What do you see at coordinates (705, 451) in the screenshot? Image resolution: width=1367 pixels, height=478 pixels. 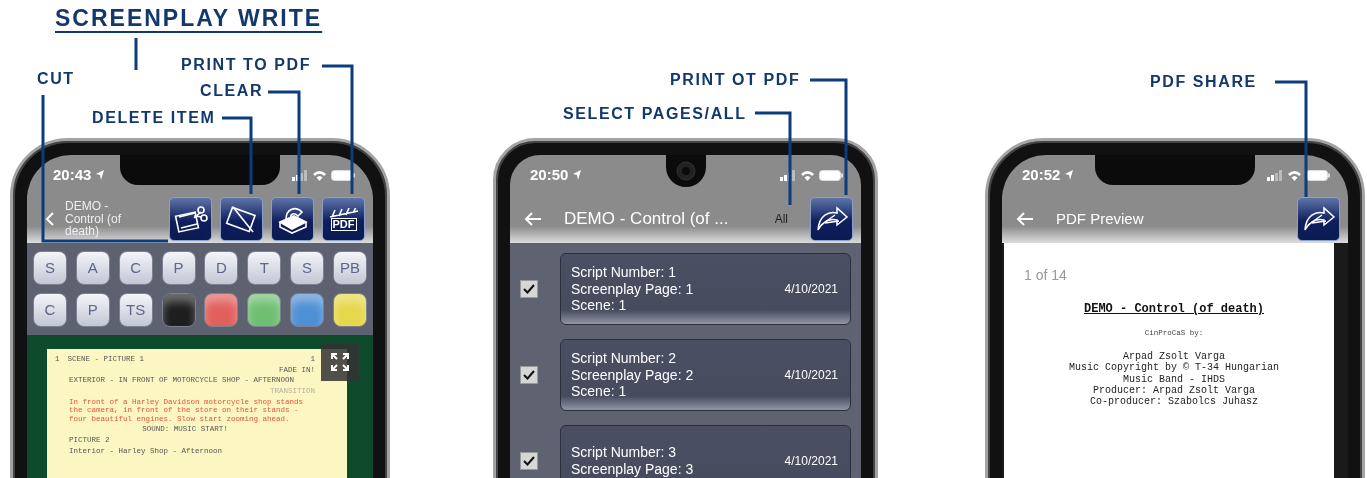 I see `page-item: Script Number: 3 Screenplay Page: 3 4/10/2021` at bounding box center [705, 451].